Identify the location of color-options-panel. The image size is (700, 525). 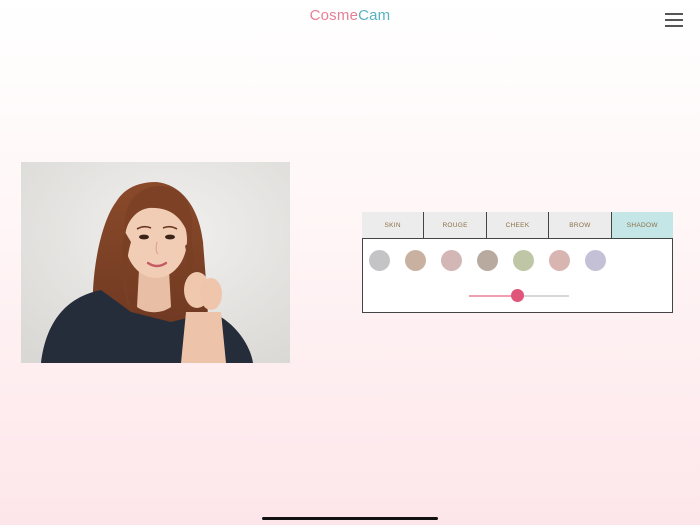
(517, 275).